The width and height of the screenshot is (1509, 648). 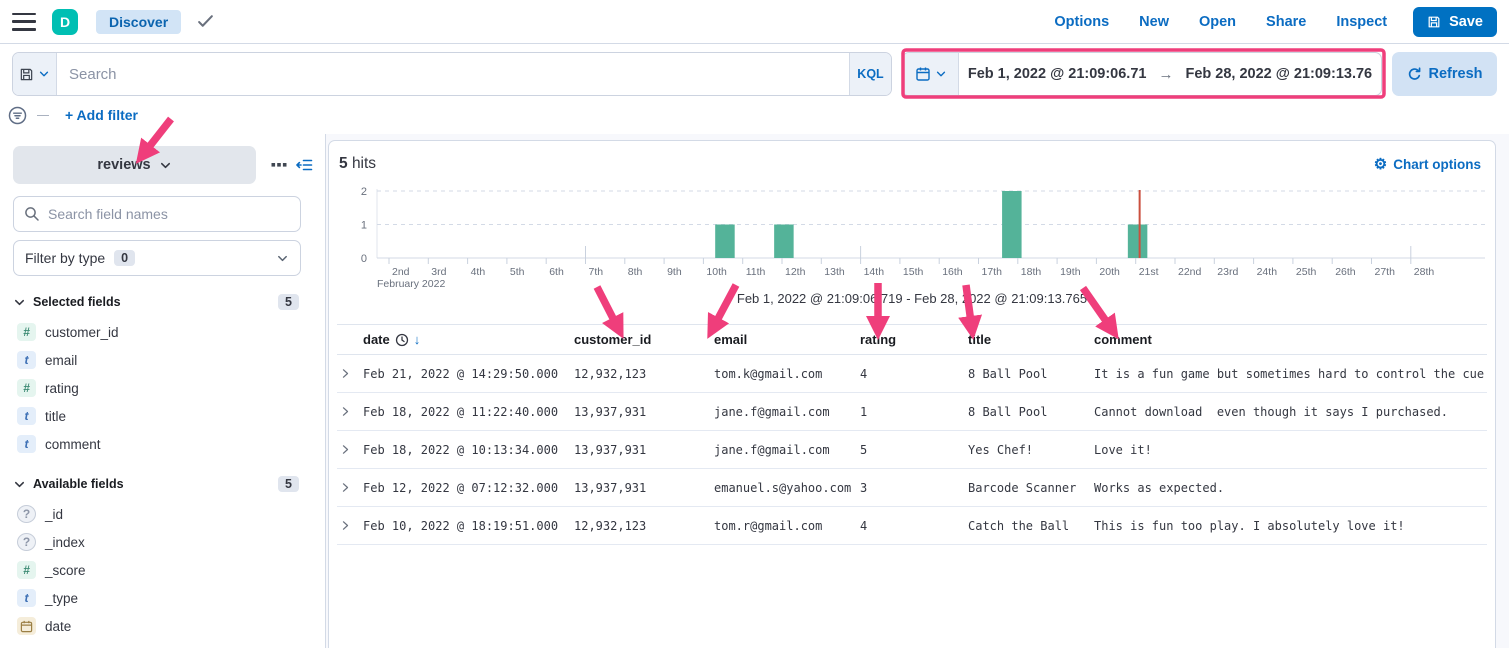 I want to click on column-label: date, so click(x=376, y=339).